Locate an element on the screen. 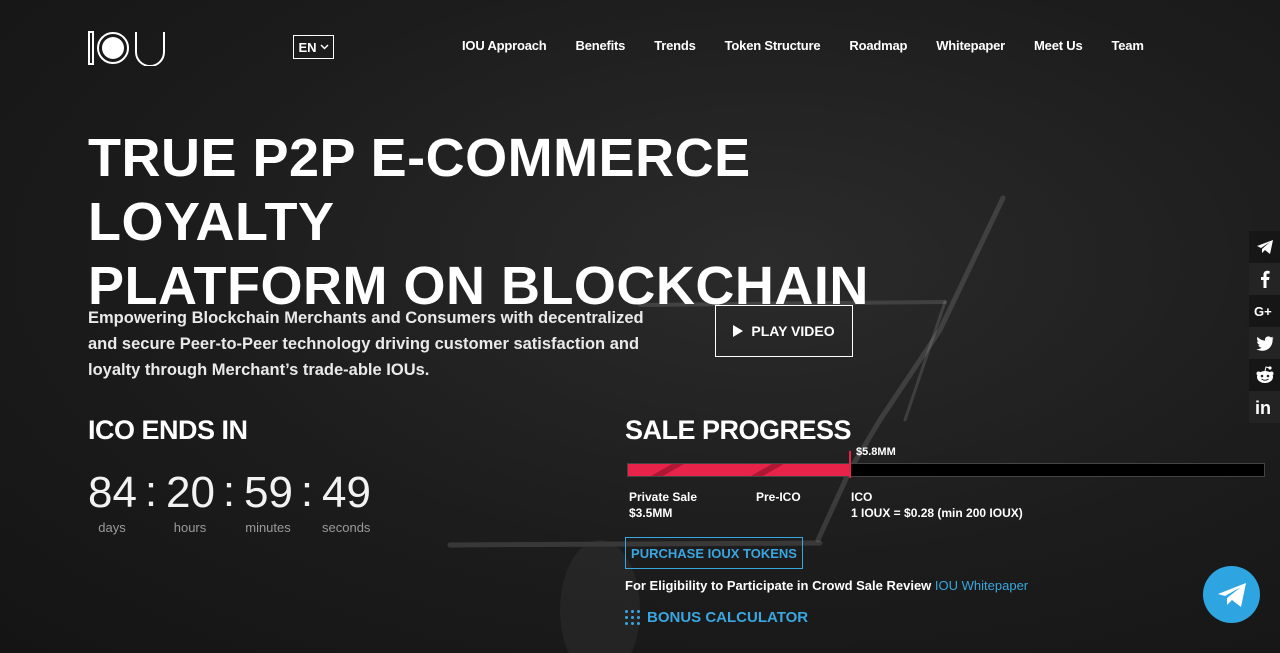  countdown-value: 84 is located at coordinates (112, 492).